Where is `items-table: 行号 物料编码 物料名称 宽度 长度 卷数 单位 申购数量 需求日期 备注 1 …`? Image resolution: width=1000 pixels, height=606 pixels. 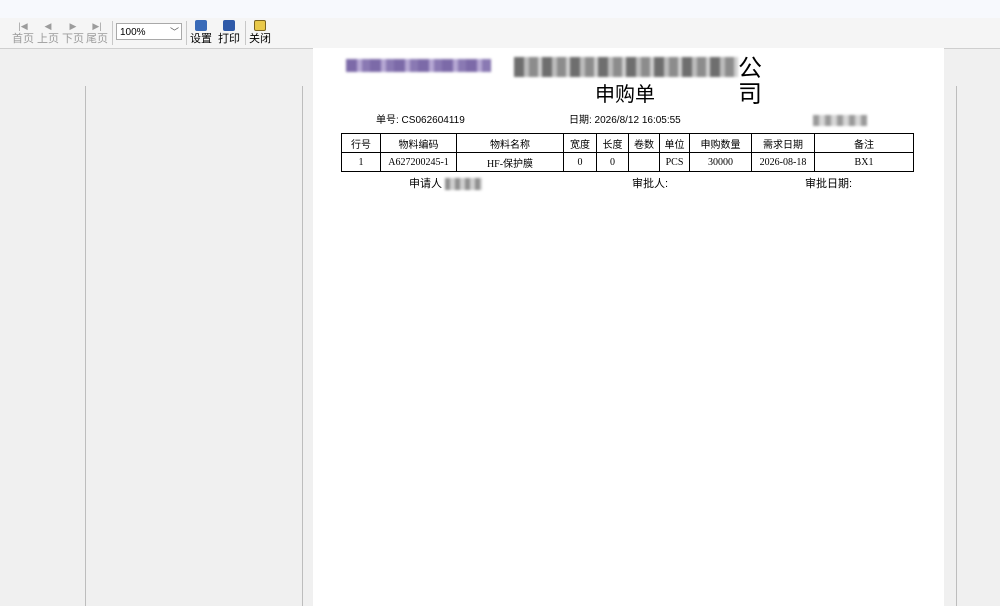
items-table: 行号 物料编码 物料名称 宽度 长度 卷数 单位 申购数量 需求日期 备注 1 … is located at coordinates (627, 152).